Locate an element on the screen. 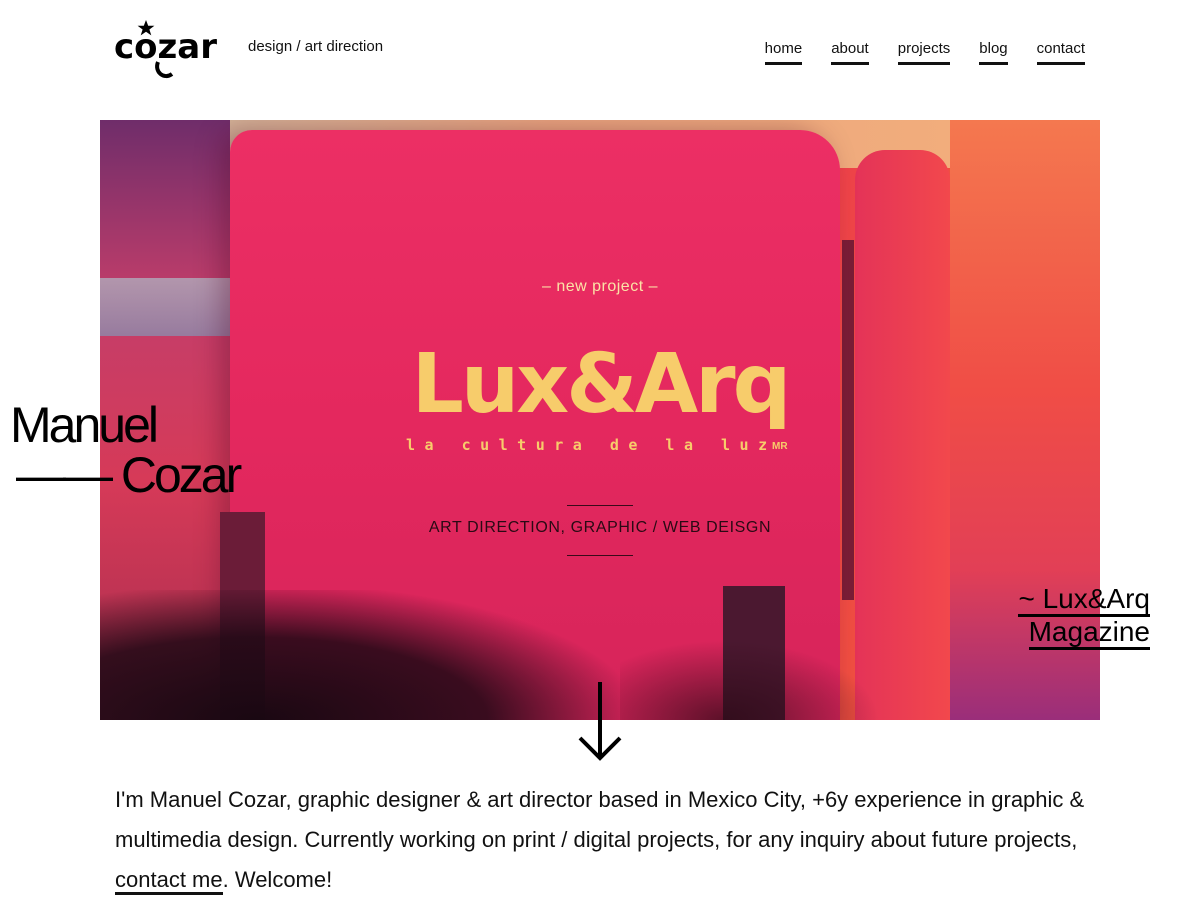 This screenshot has width=1200, height=900. hero-brand-title: Lux&Arq is located at coordinates (601, 384).